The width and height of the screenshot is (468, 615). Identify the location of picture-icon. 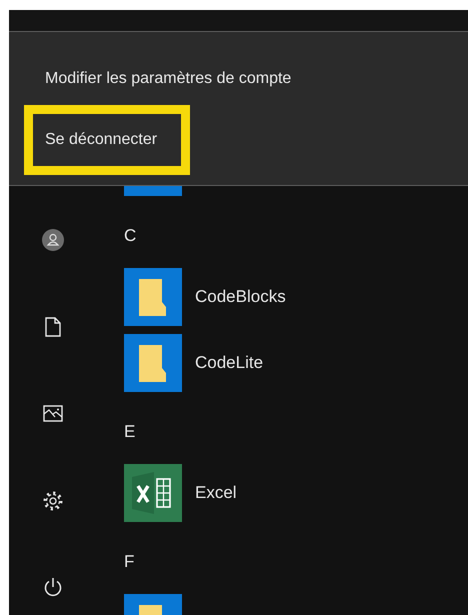
(52, 413).